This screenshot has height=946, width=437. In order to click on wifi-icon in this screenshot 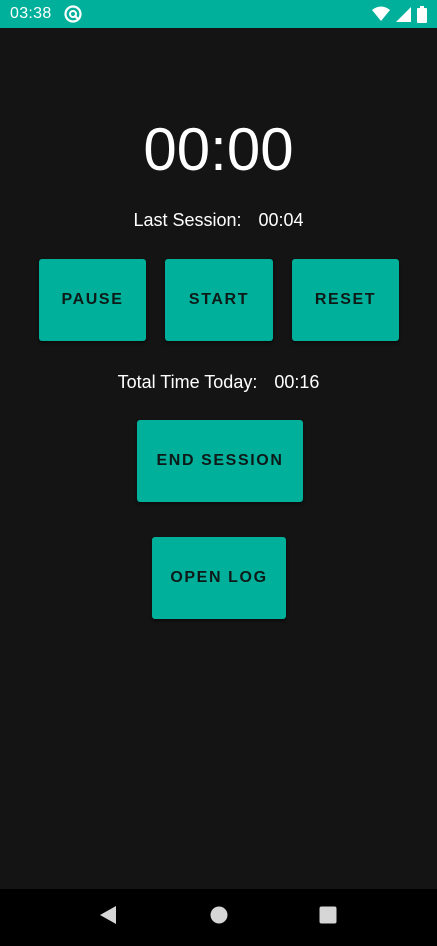, I will do `click(381, 14)`.